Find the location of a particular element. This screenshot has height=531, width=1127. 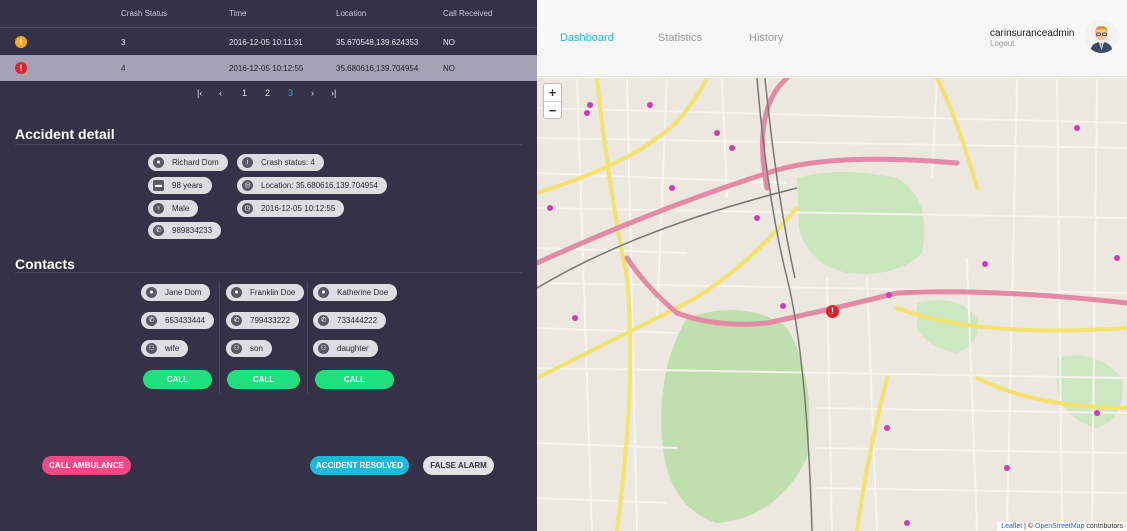

row-status: 3 is located at coordinates (123, 42).